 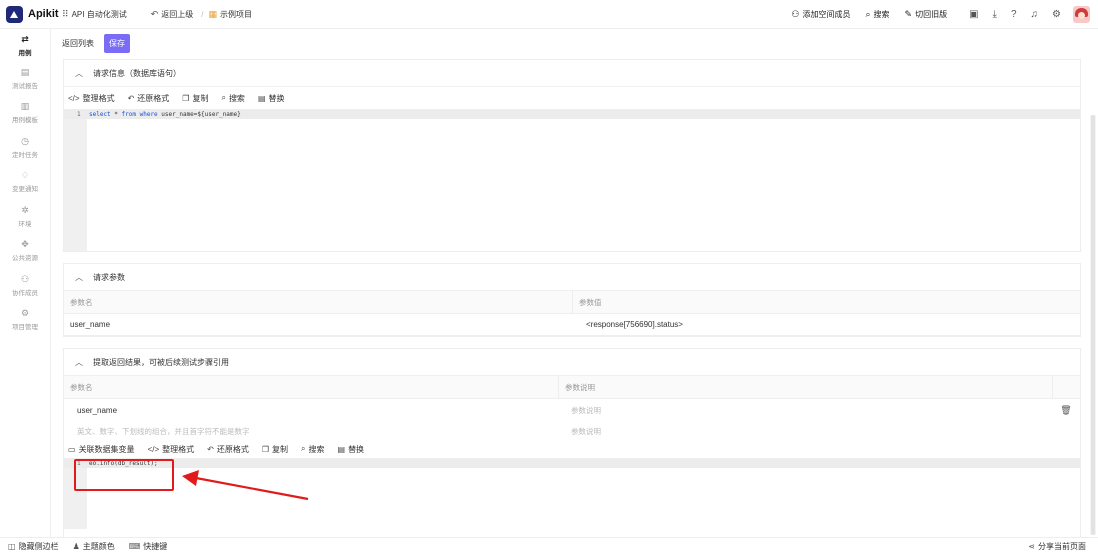 What do you see at coordinates (213, 13) in the screenshot?
I see `project-icon: ▦` at bounding box center [213, 13].